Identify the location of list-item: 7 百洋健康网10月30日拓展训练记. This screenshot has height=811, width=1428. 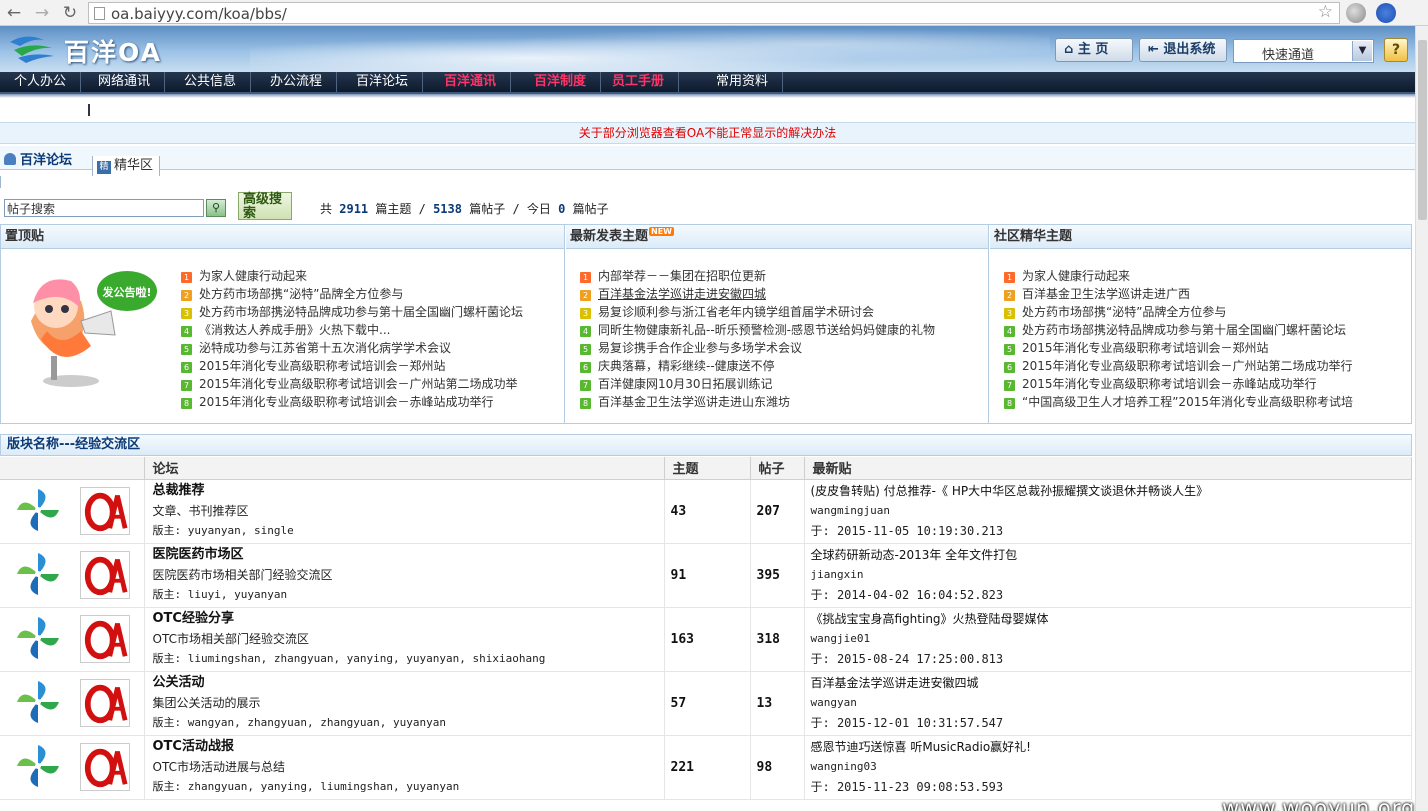
(757, 384).